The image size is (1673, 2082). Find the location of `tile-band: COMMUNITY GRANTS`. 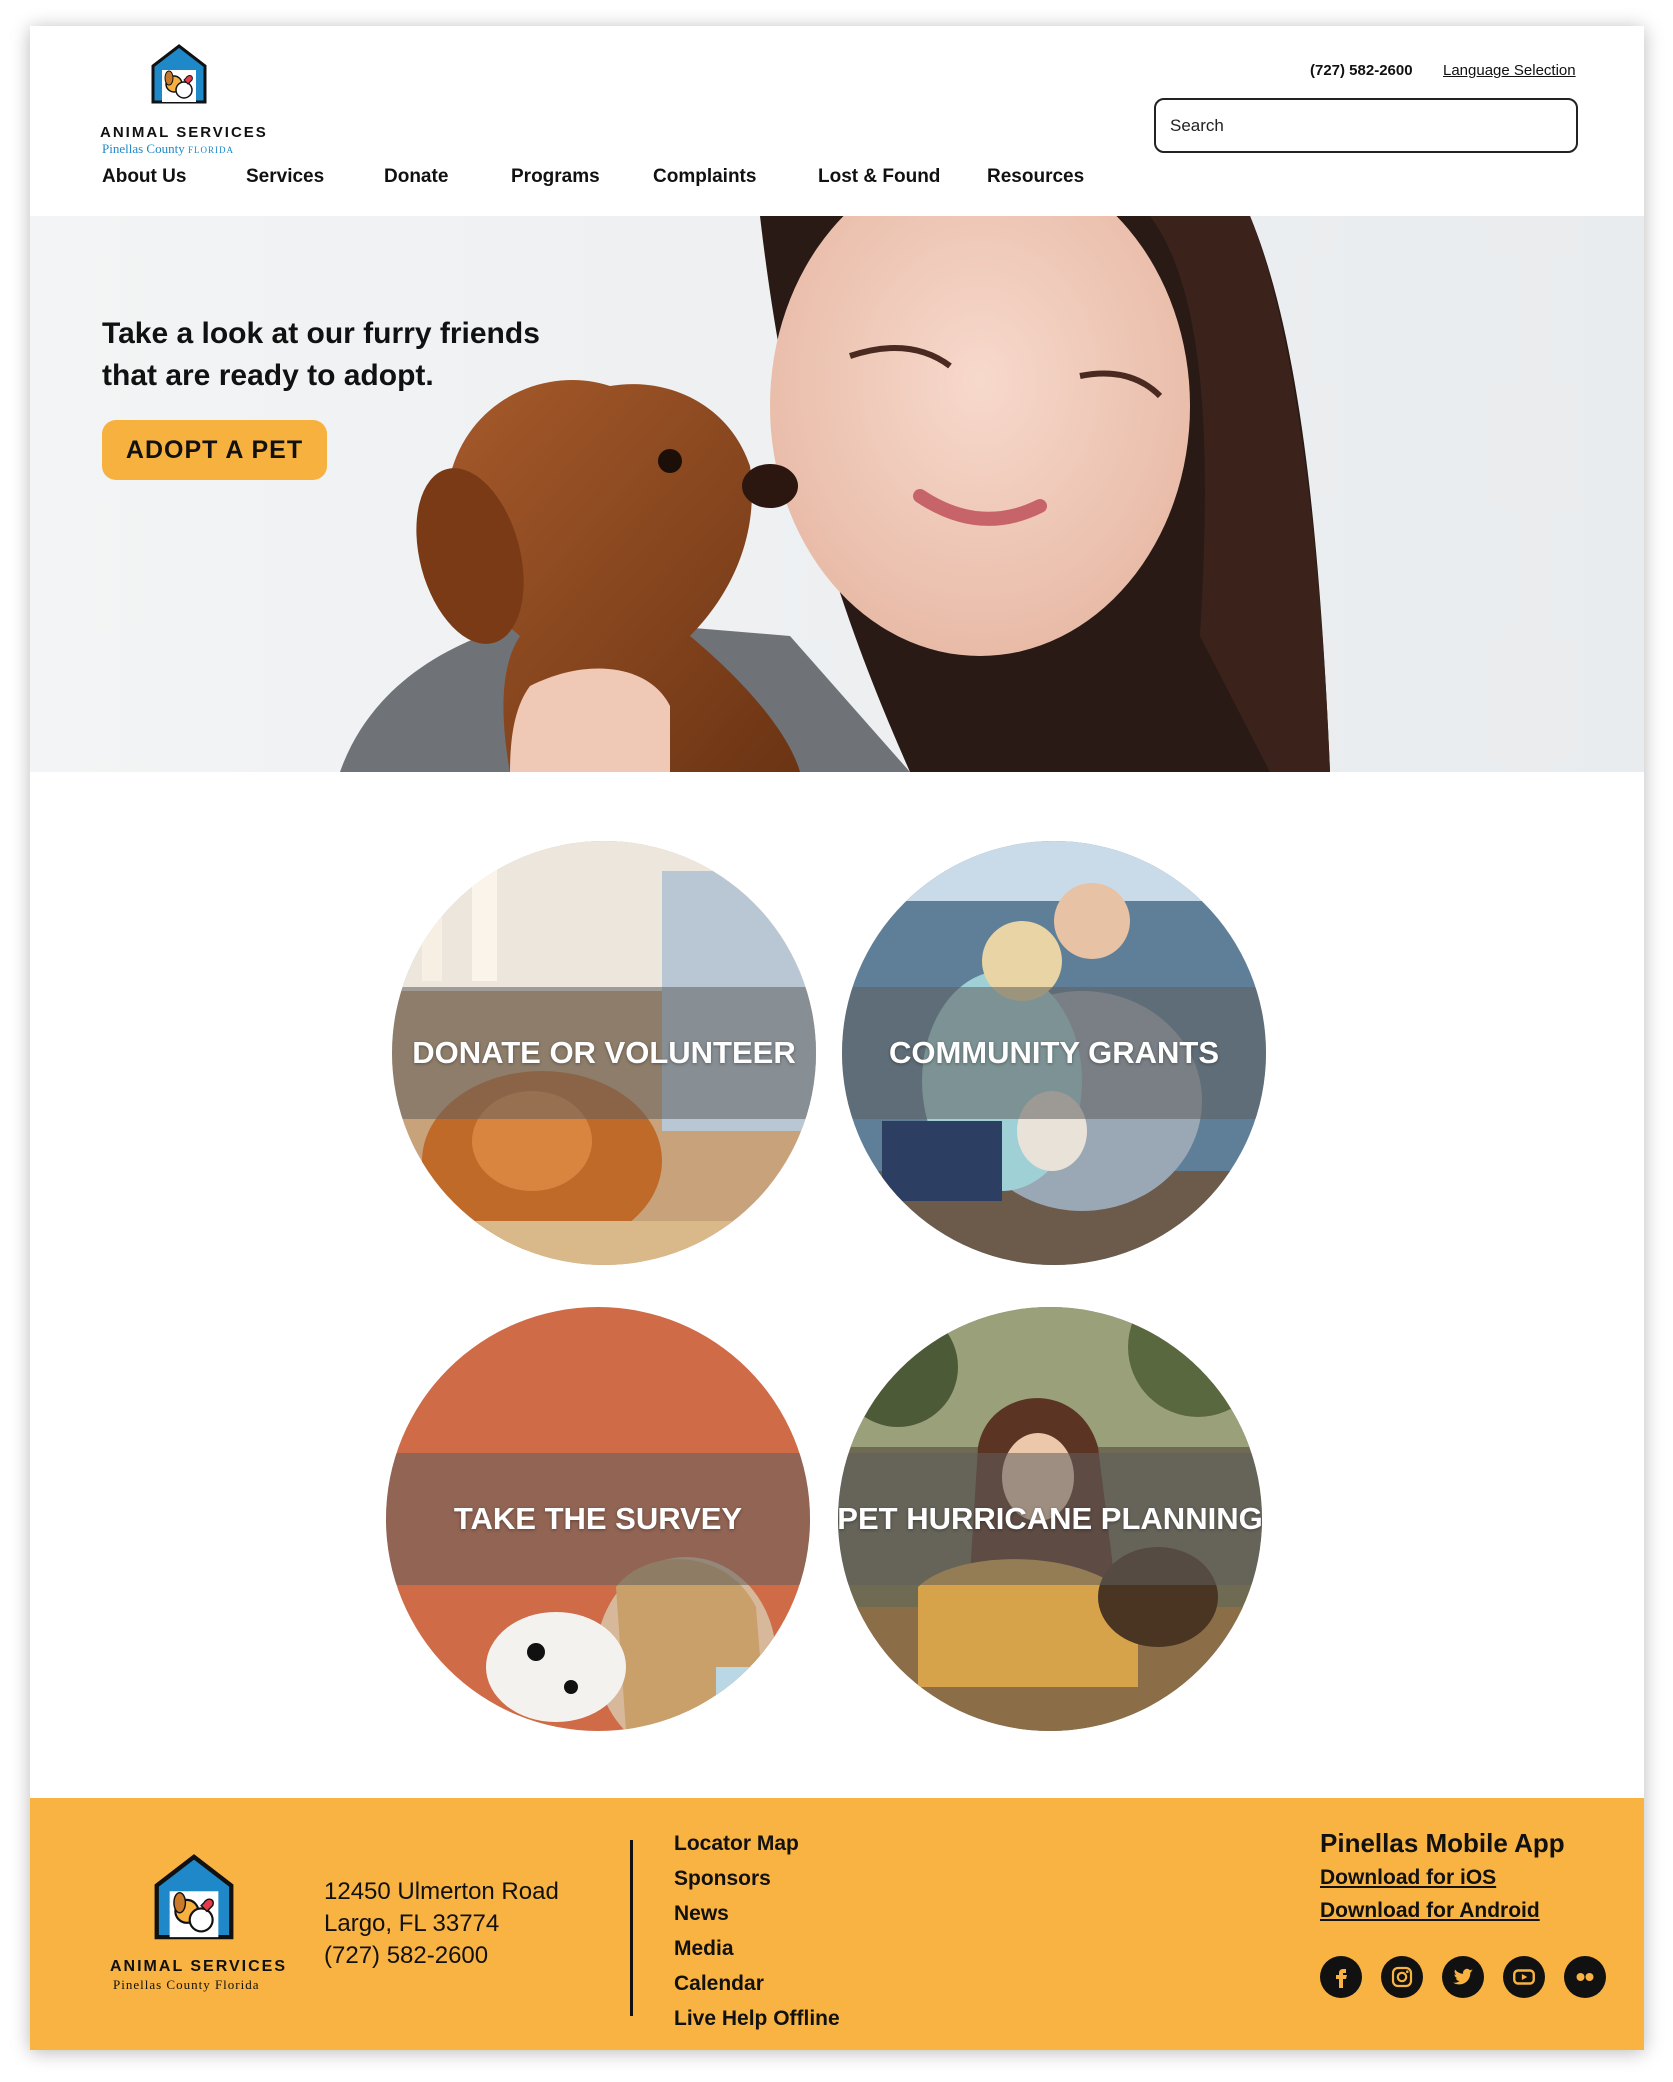

tile-band: COMMUNITY GRANTS is located at coordinates (1054, 1053).